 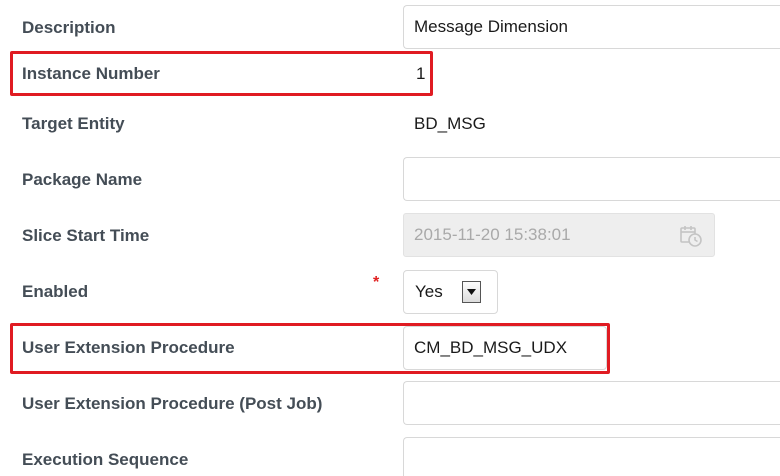 What do you see at coordinates (376, 282) in the screenshot?
I see `required-marker: *` at bounding box center [376, 282].